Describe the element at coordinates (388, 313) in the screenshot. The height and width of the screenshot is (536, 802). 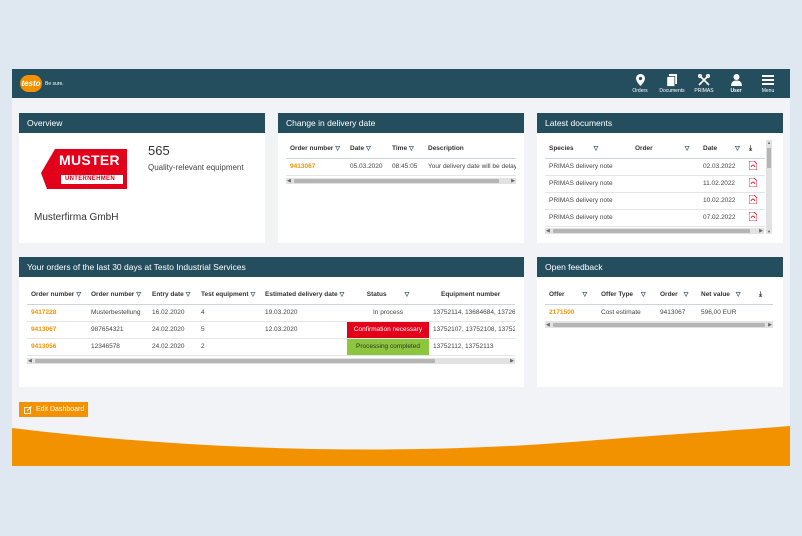
I see `status-badge: In process` at that location.